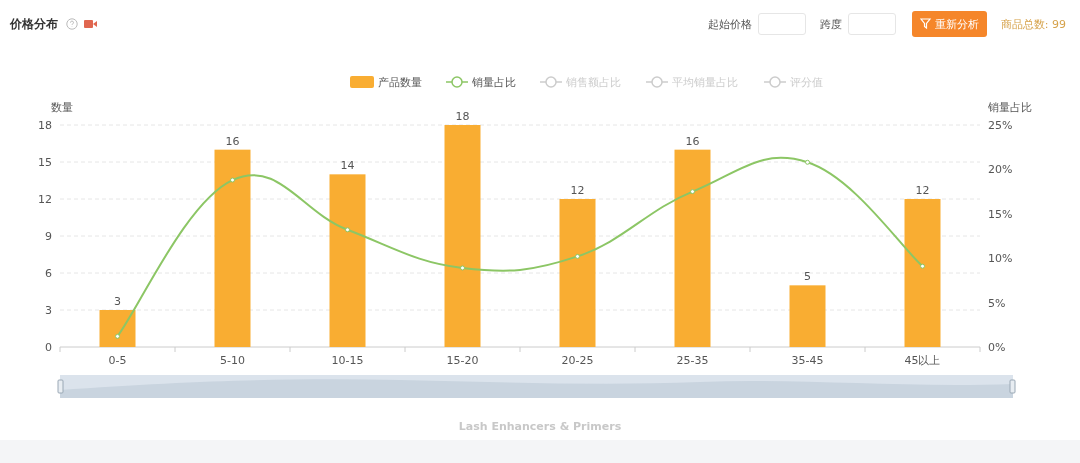 This screenshot has width=1080, height=463. What do you see at coordinates (997, 303) in the screenshot?
I see `tick-label: 5%` at bounding box center [997, 303].